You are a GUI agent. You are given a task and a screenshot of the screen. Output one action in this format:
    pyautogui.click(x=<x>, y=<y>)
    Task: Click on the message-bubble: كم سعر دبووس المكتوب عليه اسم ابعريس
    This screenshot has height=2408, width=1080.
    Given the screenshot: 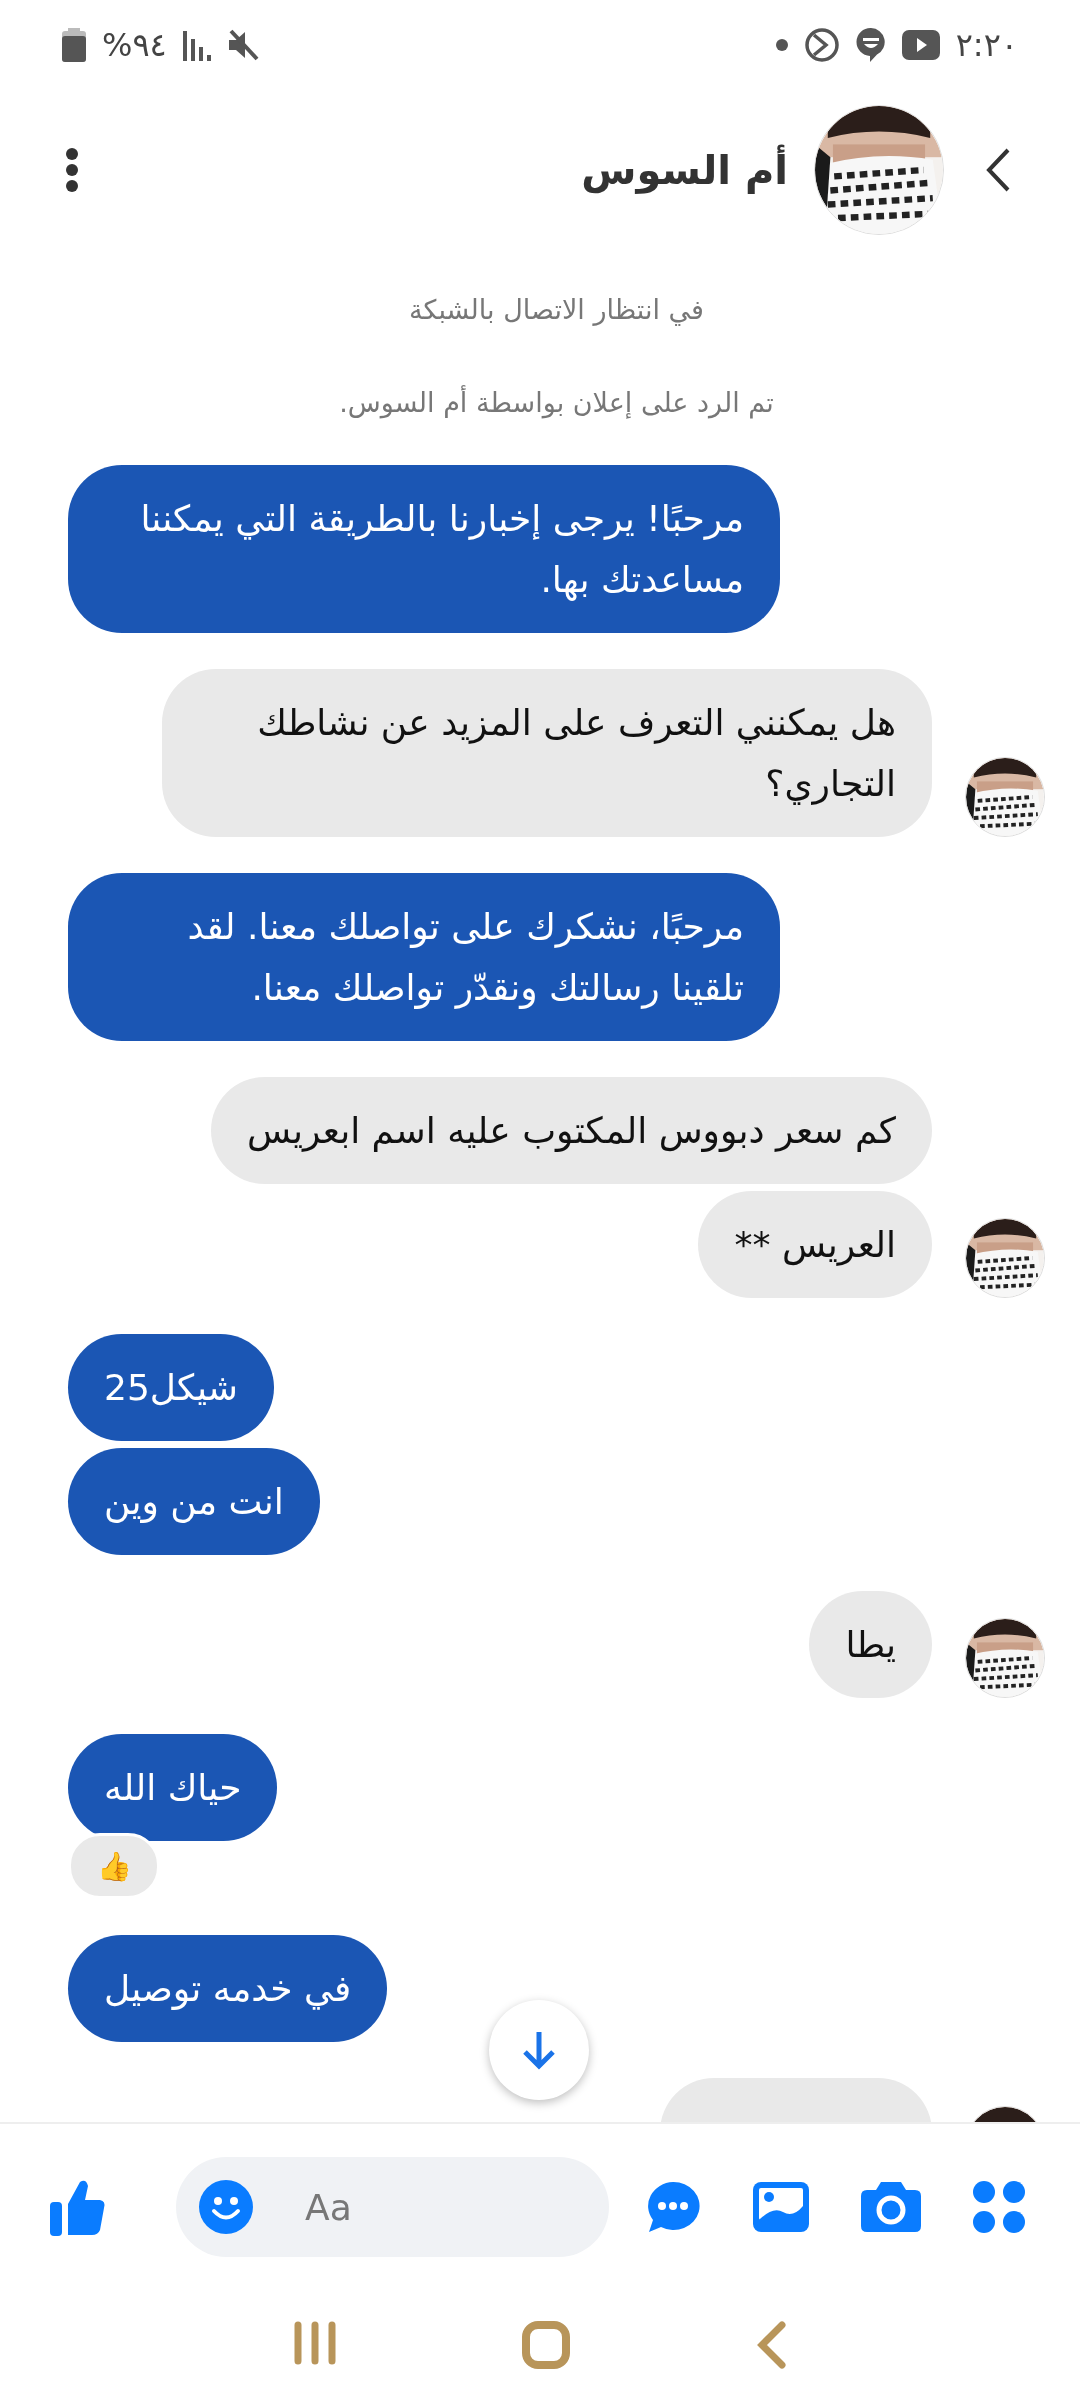 What is the action you would take?
    pyautogui.click(x=571, y=1130)
    